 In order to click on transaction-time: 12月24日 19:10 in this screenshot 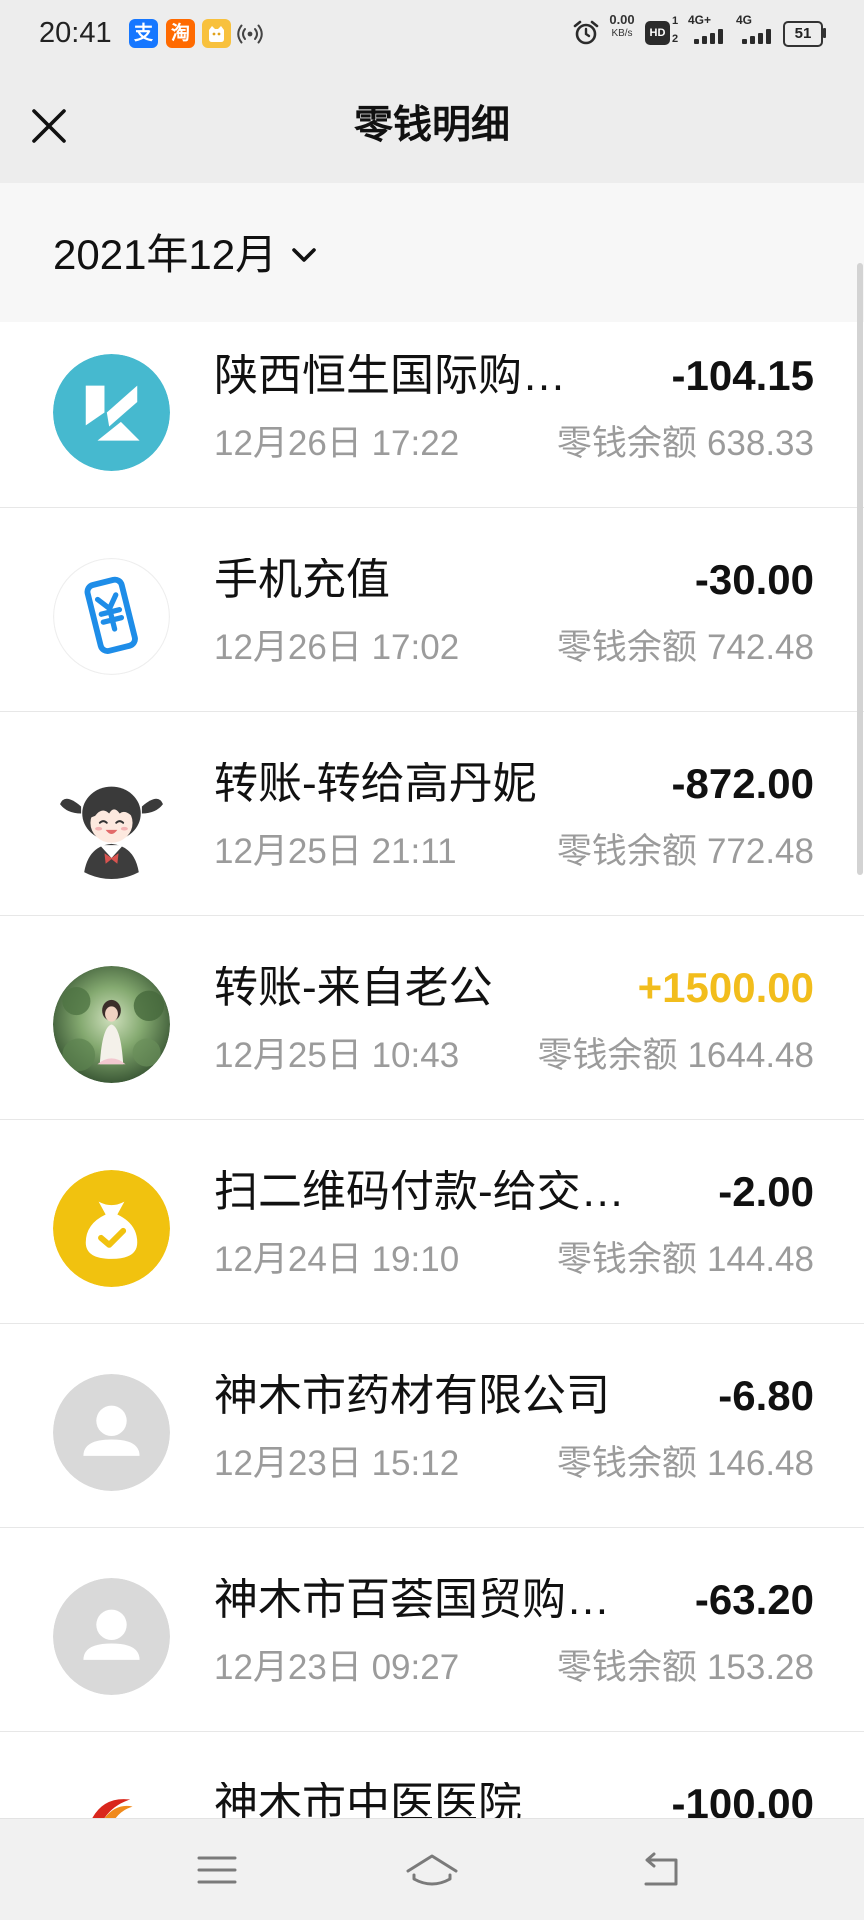, I will do `click(337, 1259)`.